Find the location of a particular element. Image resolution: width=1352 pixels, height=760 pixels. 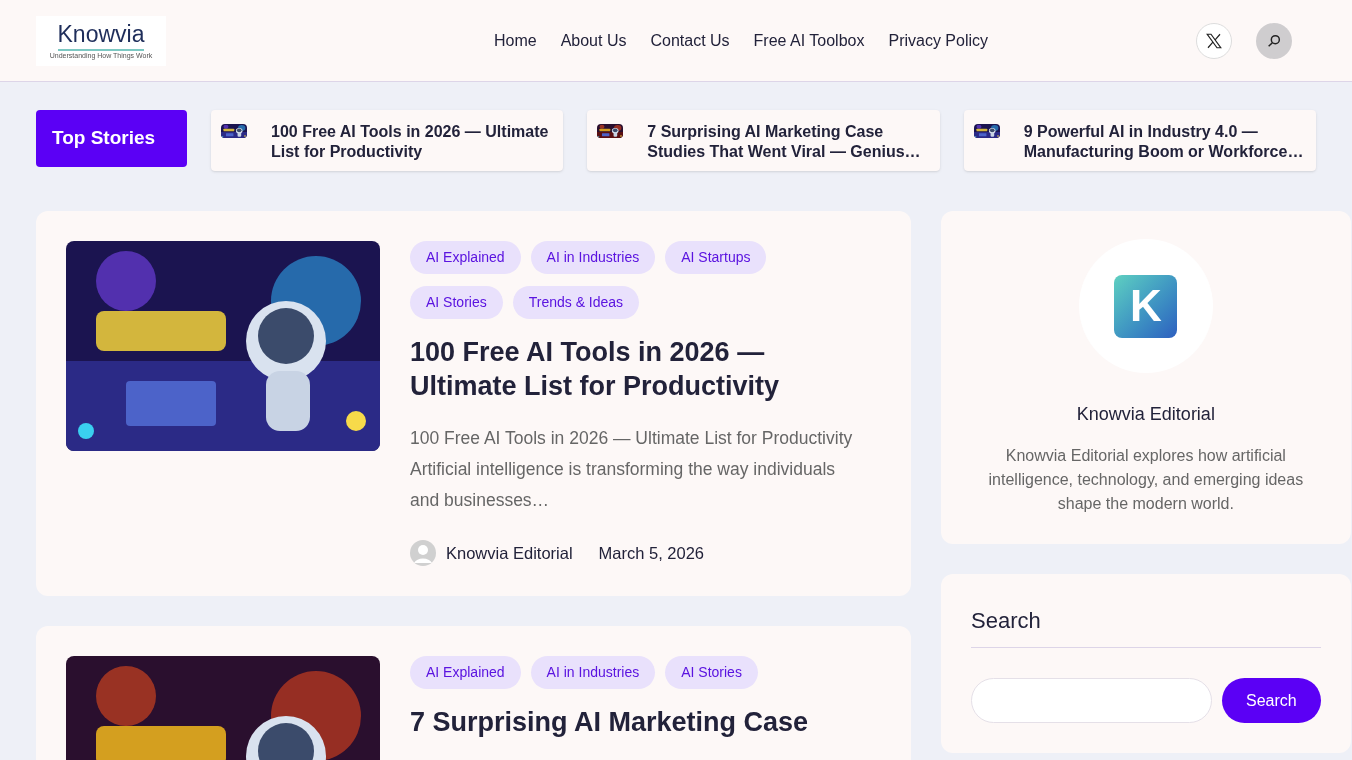

logo-name: Knowvia is located at coordinates (101, 35).